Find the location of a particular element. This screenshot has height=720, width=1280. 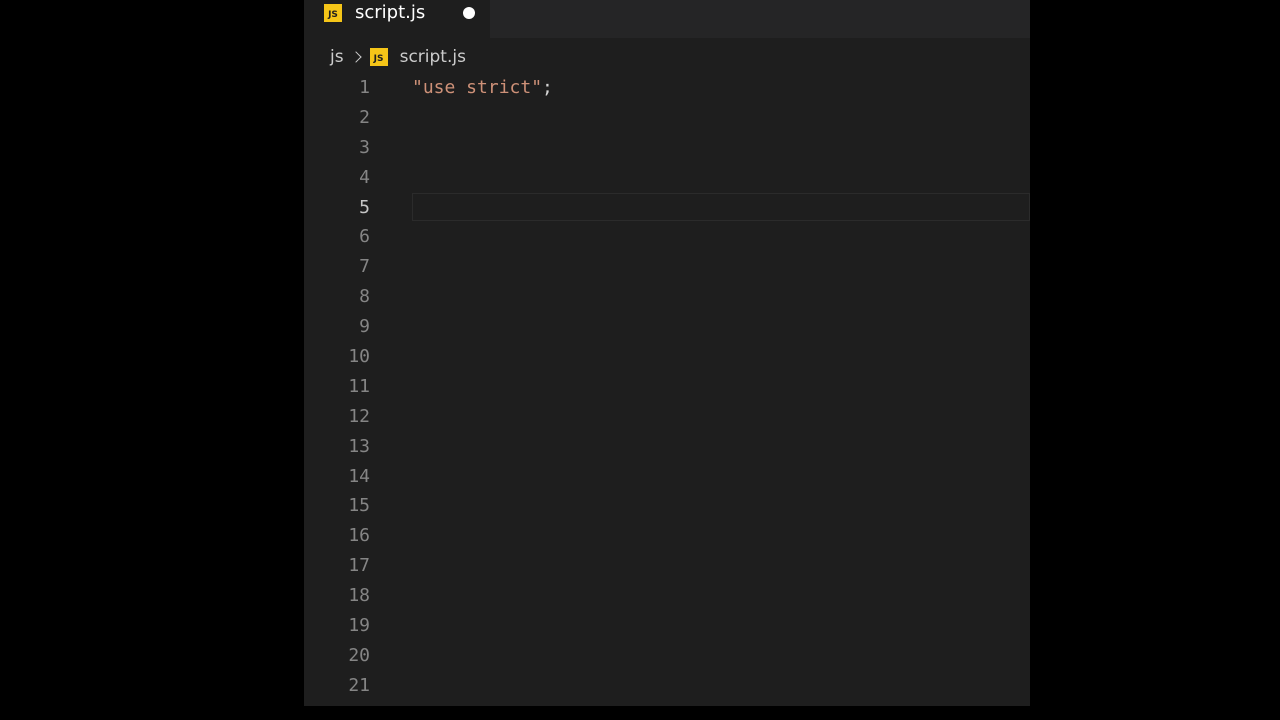

line-number-gutter: 1 2 3 4 5 6 7 8 9 10 11 12 13 14 15 16 17 18 19 20 21 is located at coordinates (350, 387).